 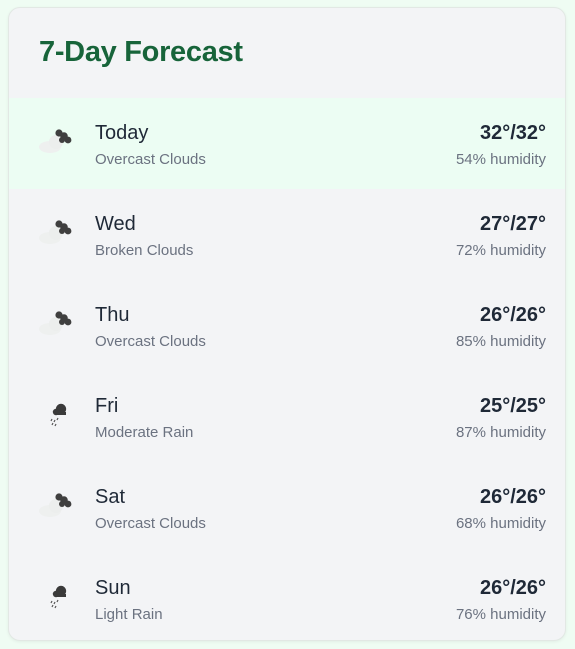 I want to click on temperature-range: 32°/32°, so click(x=512, y=133).